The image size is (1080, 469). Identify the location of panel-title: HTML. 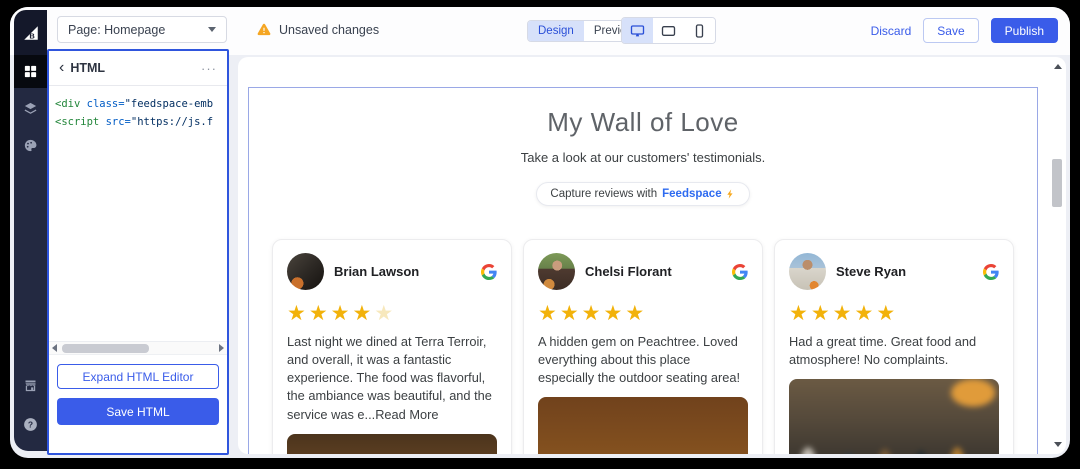
(88, 68).